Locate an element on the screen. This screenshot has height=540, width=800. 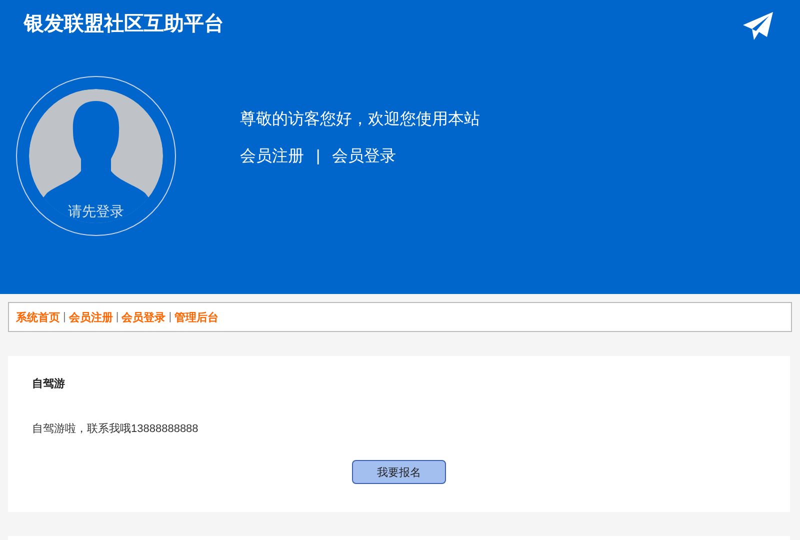
signup-button: 我要报名 is located at coordinates (399, 472).